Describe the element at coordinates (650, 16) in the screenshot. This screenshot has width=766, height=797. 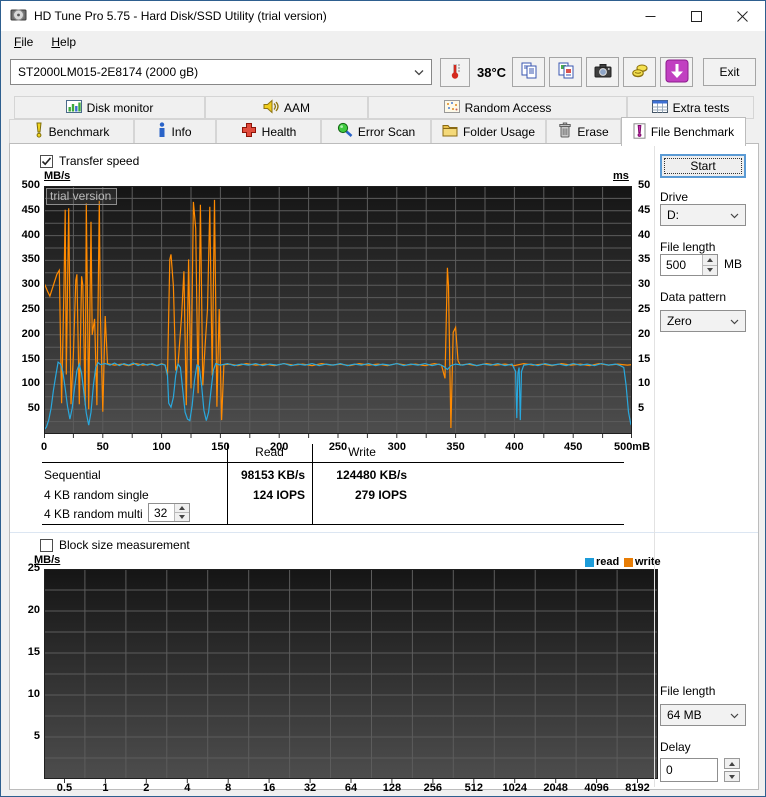
I see `minimize-button` at that location.